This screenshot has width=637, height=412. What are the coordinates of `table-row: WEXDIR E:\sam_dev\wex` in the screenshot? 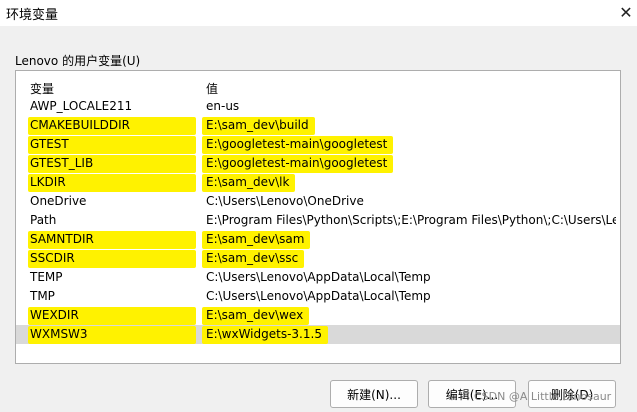 It's located at (318, 315).